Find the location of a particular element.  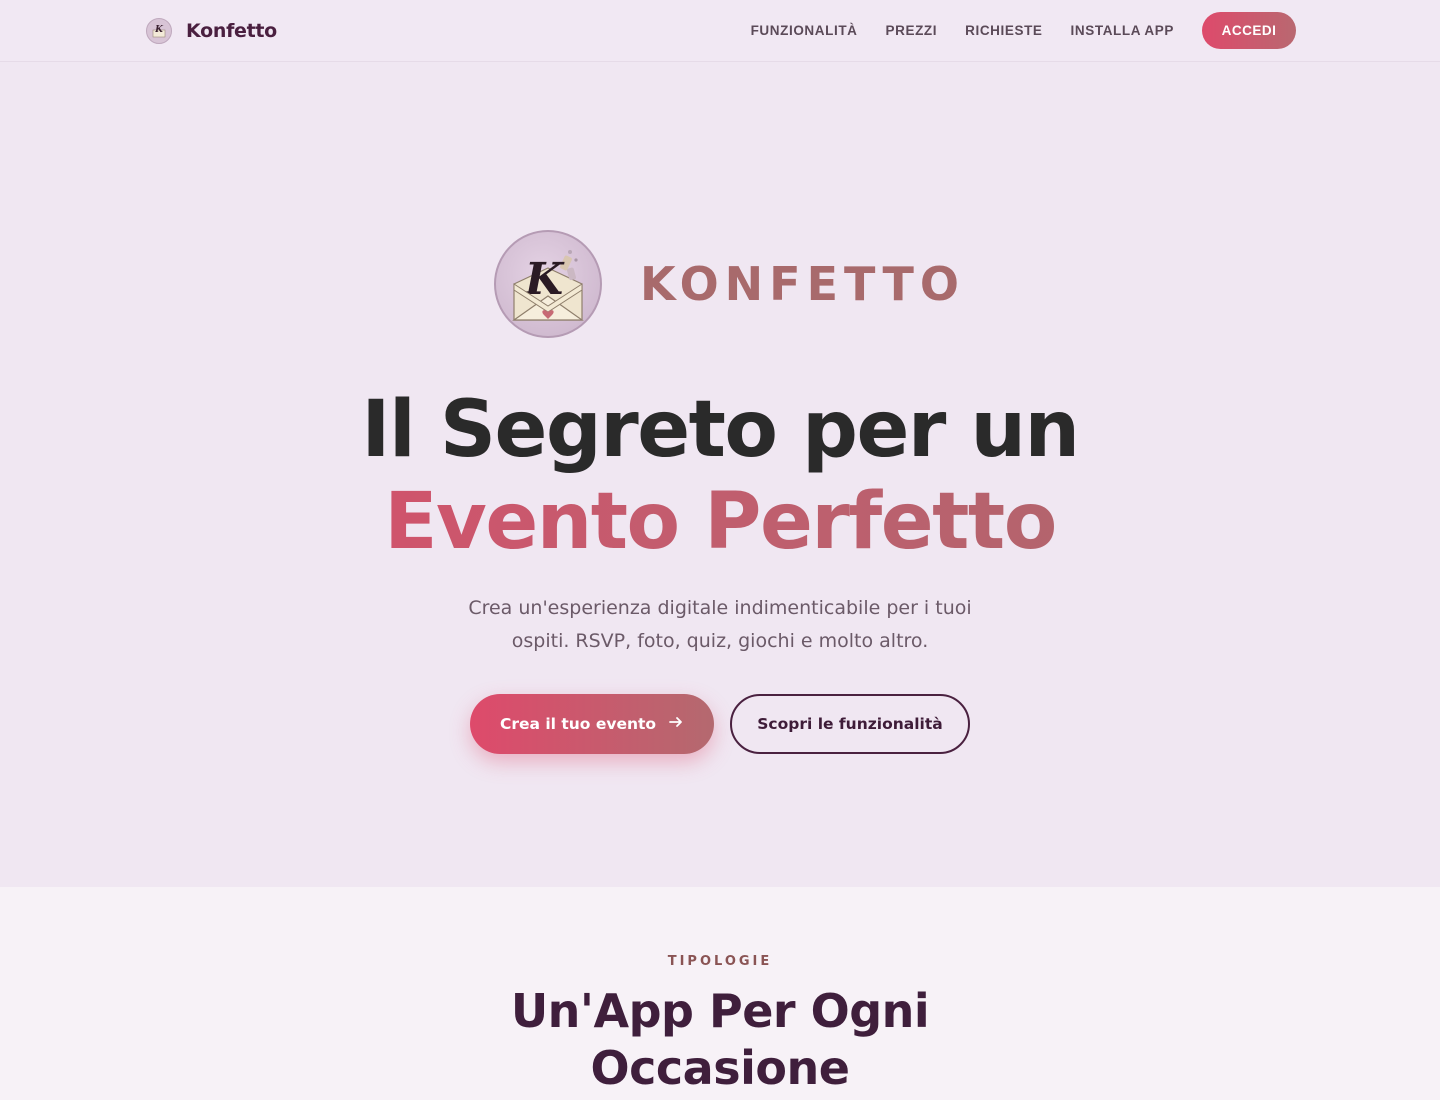

svg-text: K is located at coordinates (159, 30).